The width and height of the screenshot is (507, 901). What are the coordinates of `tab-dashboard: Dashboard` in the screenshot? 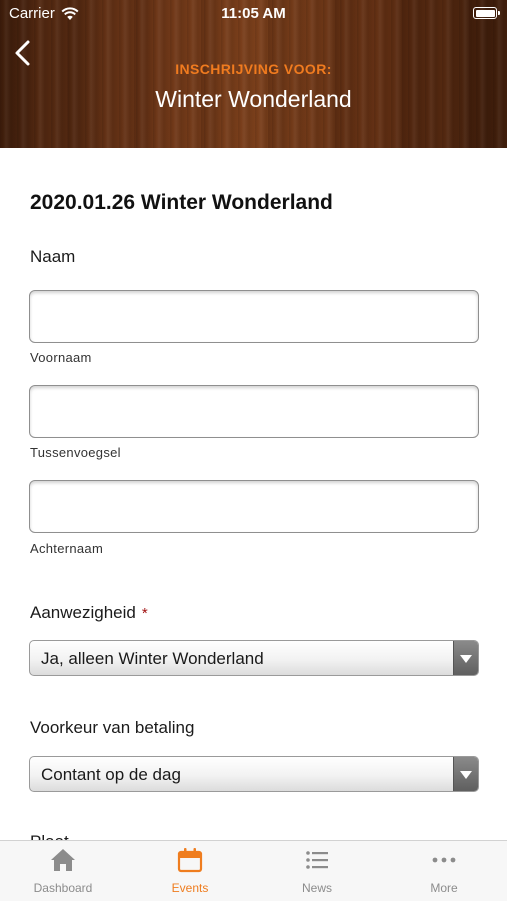 It's located at (63, 871).